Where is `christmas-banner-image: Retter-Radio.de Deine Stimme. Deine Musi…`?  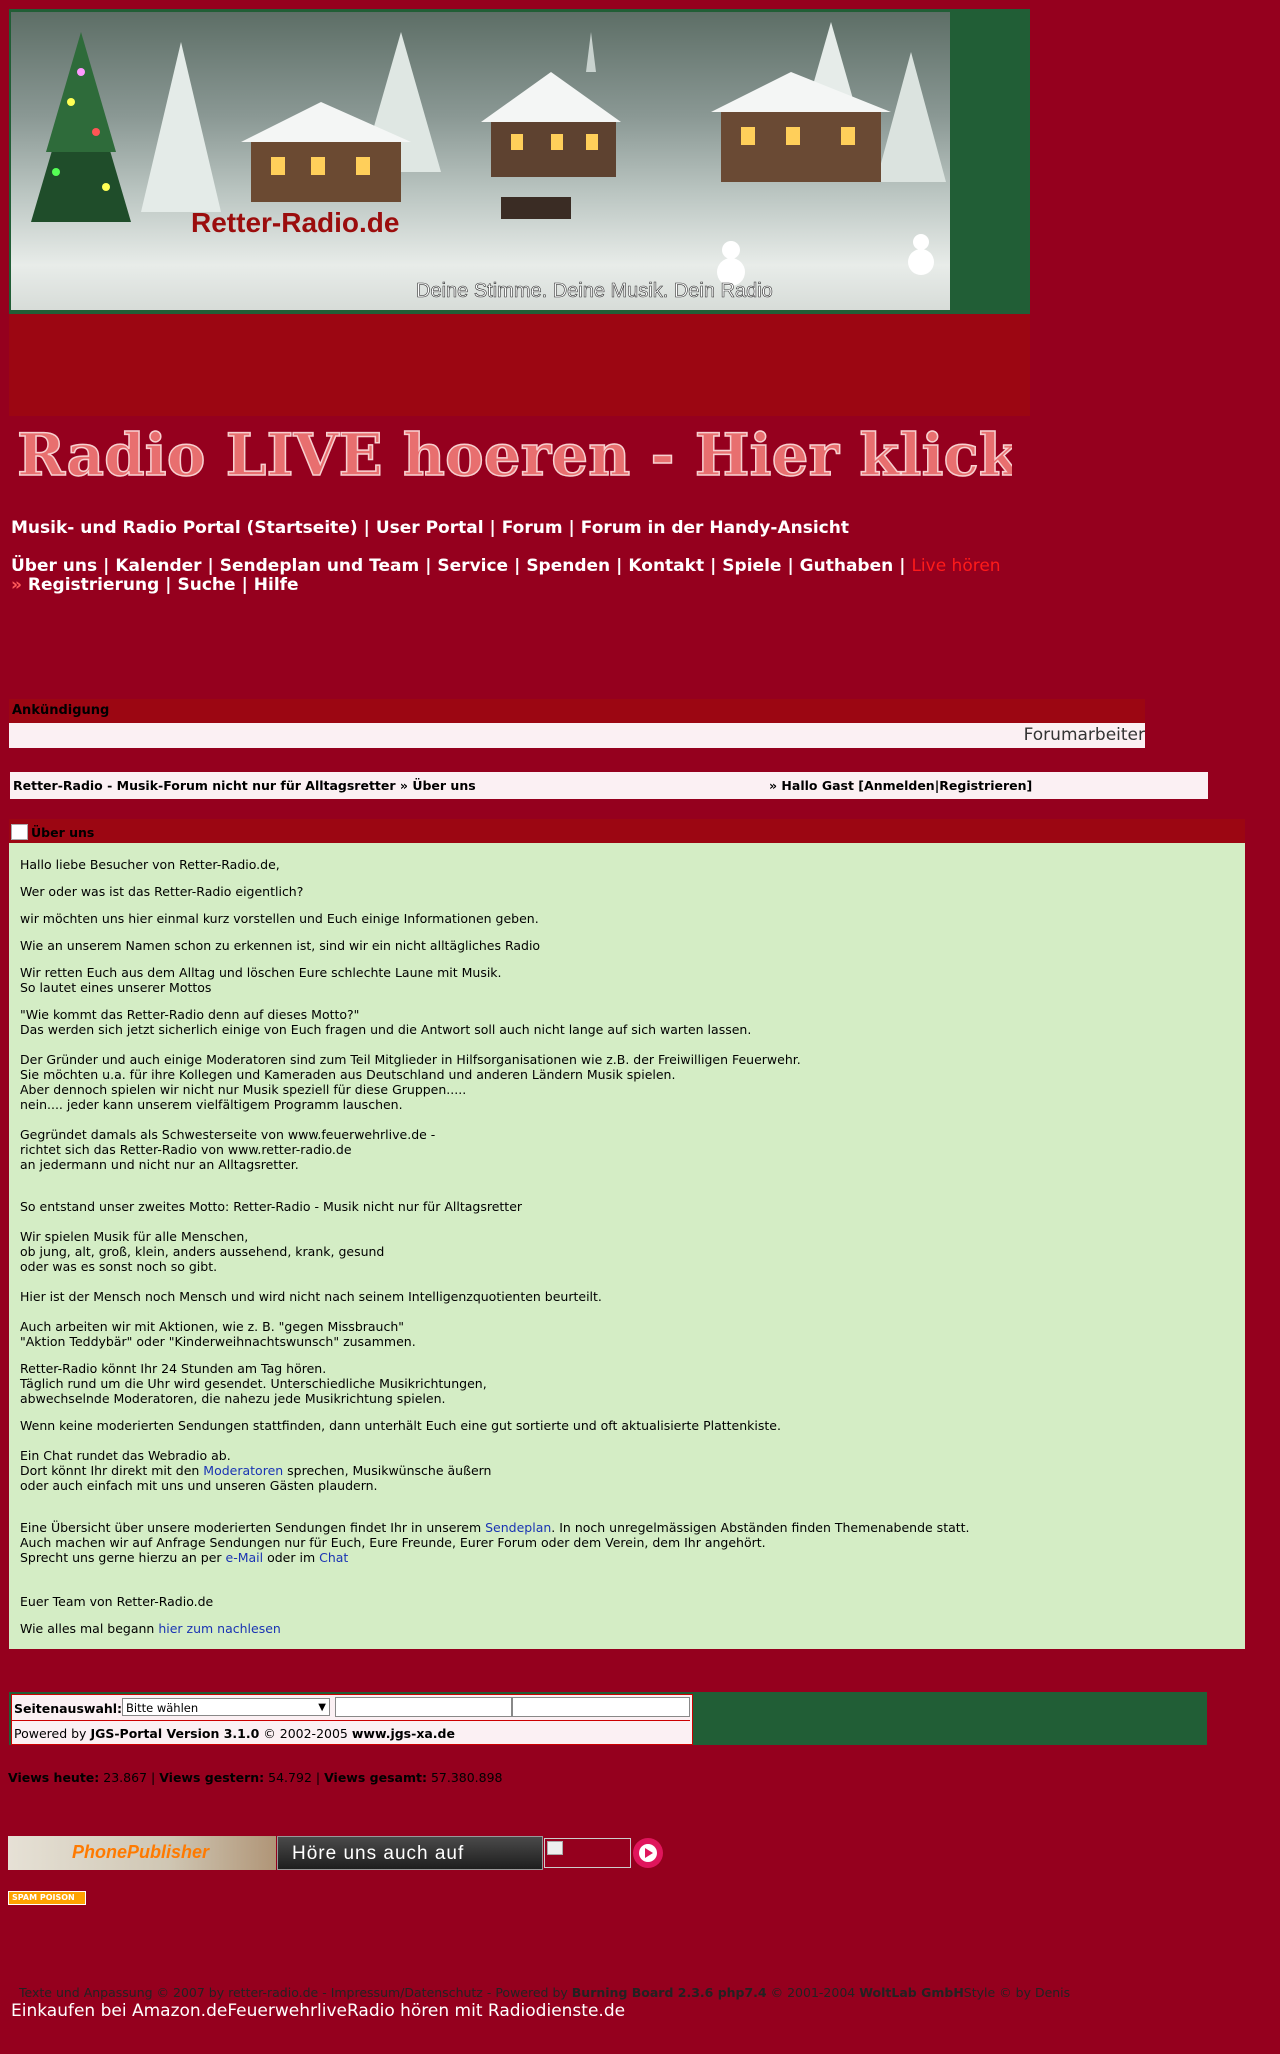
christmas-banner-image: Retter-Radio.de Deine Stimme. Deine Musi… is located at coordinates (480, 161).